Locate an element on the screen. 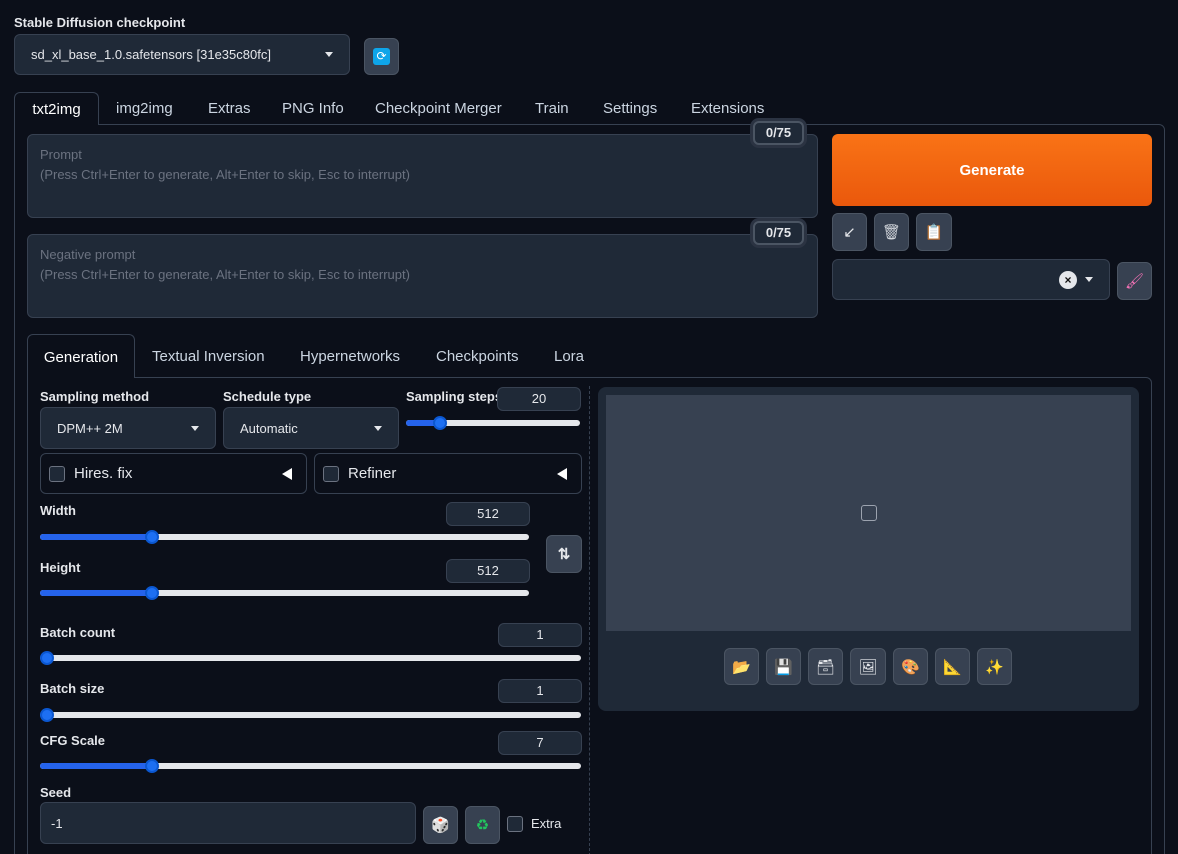 Image resolution: width=1178 pixels, height=854 pixels. cfg-scale-label: CFG Scale is located at coordinates (73, 740).